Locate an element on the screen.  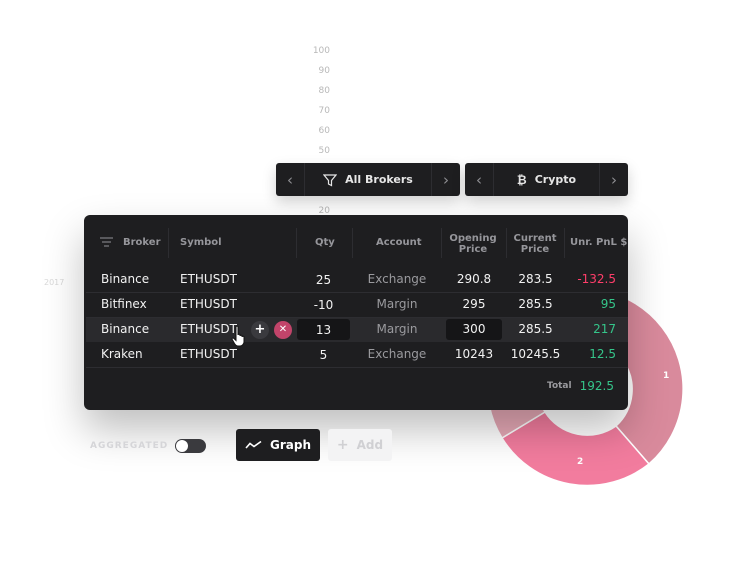
axis-tick-80: 80 is located at coordinates (324, 91).